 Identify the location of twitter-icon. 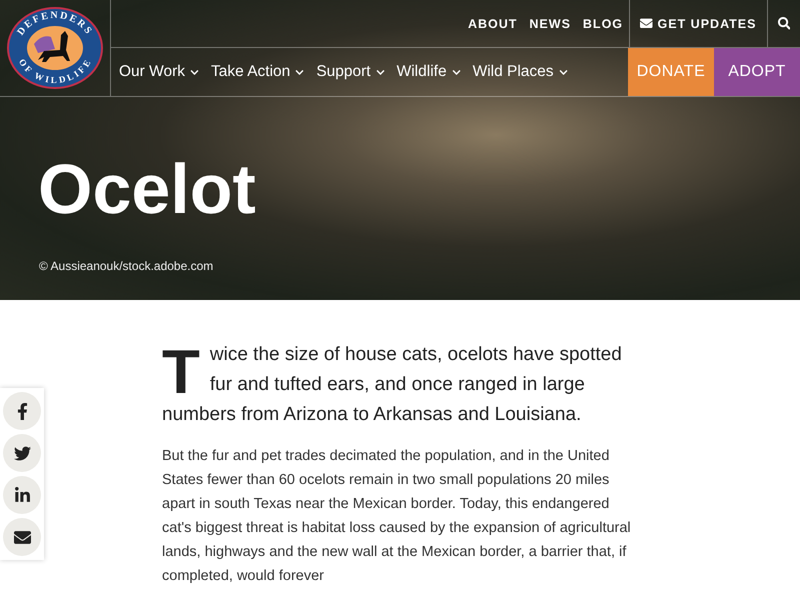
(22, 453).